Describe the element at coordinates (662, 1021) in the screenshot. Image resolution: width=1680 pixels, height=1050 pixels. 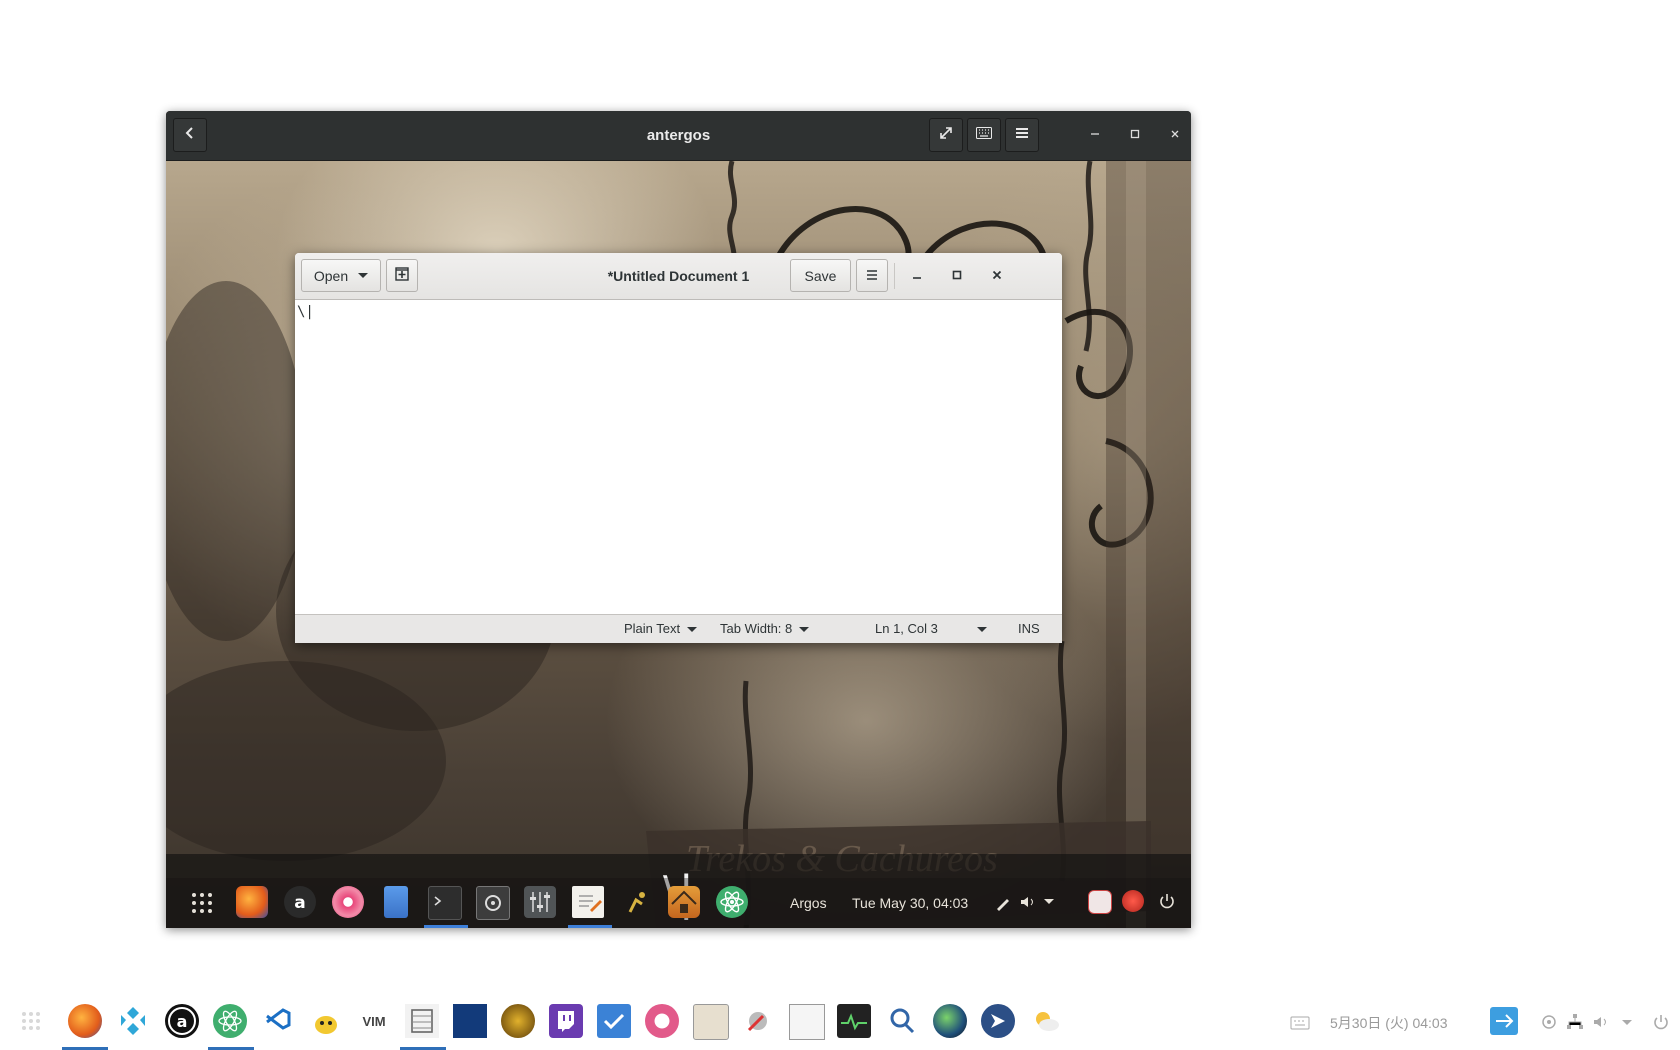
I see `cockatoo-icon` at that location.